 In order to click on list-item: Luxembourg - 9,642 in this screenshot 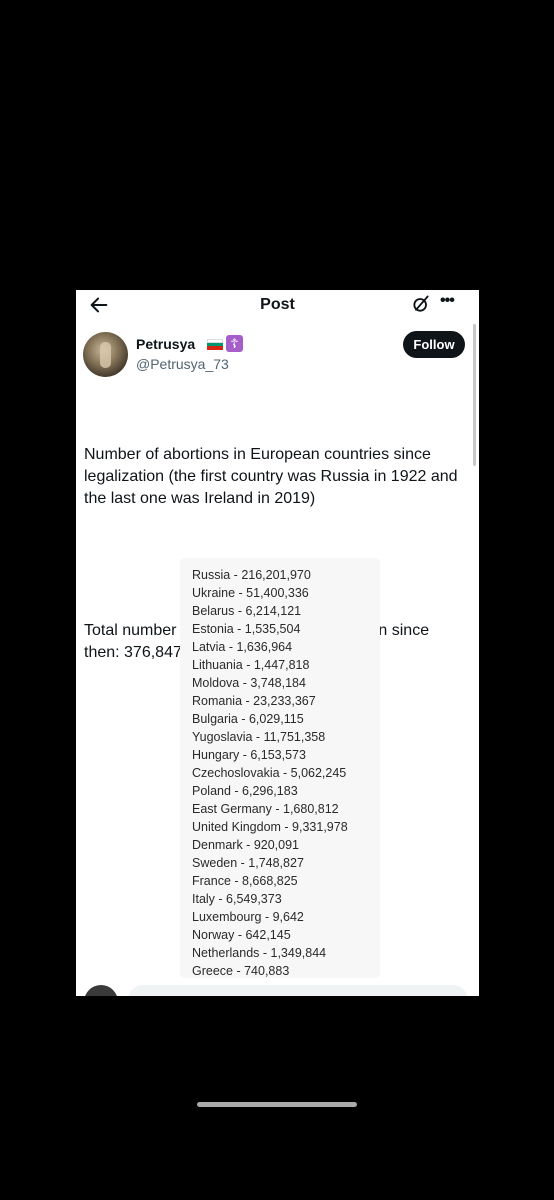, I will do `click(248, 917)`.